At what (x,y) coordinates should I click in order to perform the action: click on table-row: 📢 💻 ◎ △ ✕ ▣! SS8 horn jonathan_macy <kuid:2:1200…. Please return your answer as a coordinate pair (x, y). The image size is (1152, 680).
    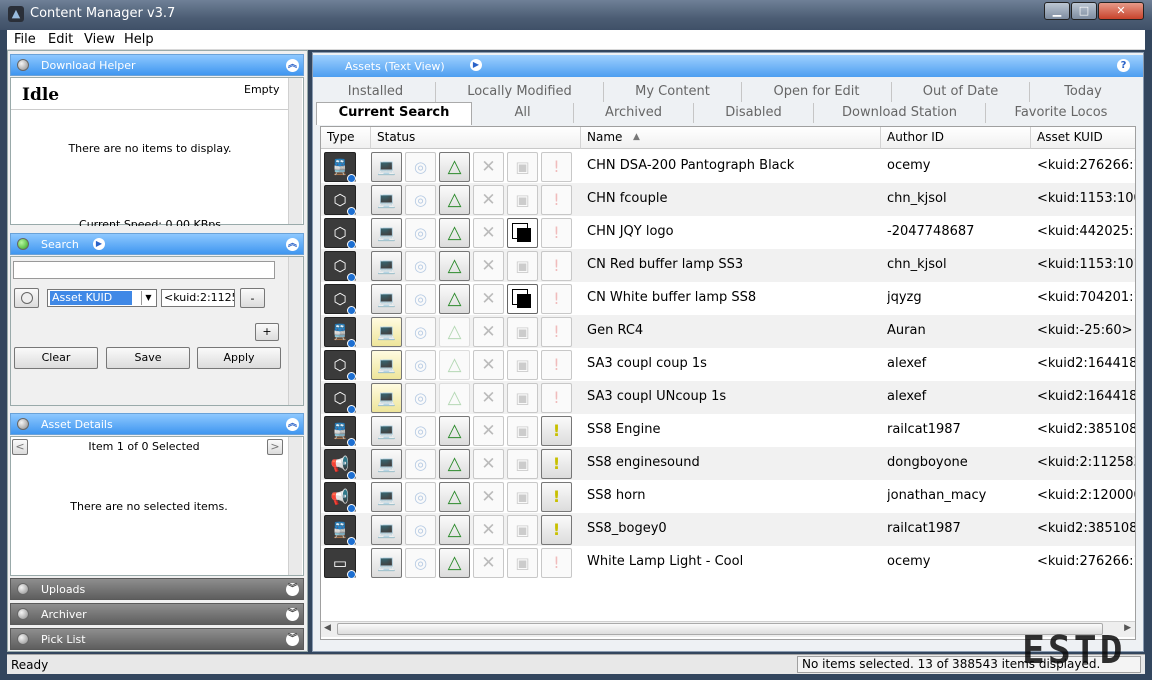
    Looking at the image, I should click on (728, 496).